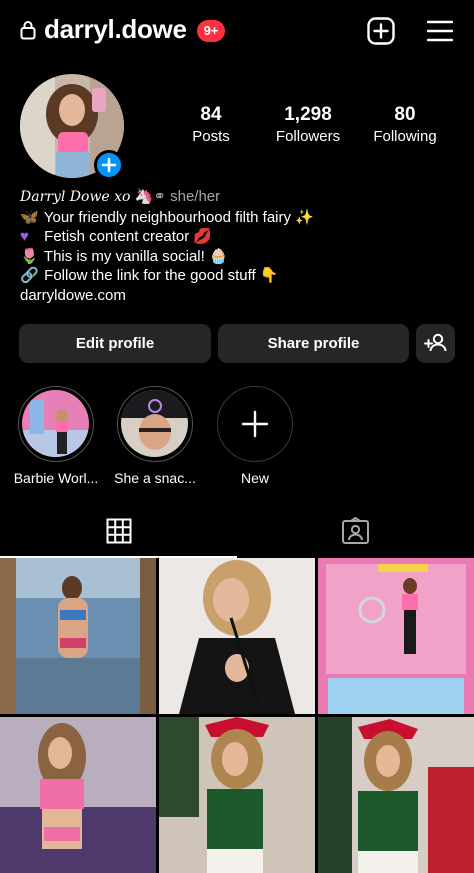  I want to click on new-highlight-circle, so click(255, 424).